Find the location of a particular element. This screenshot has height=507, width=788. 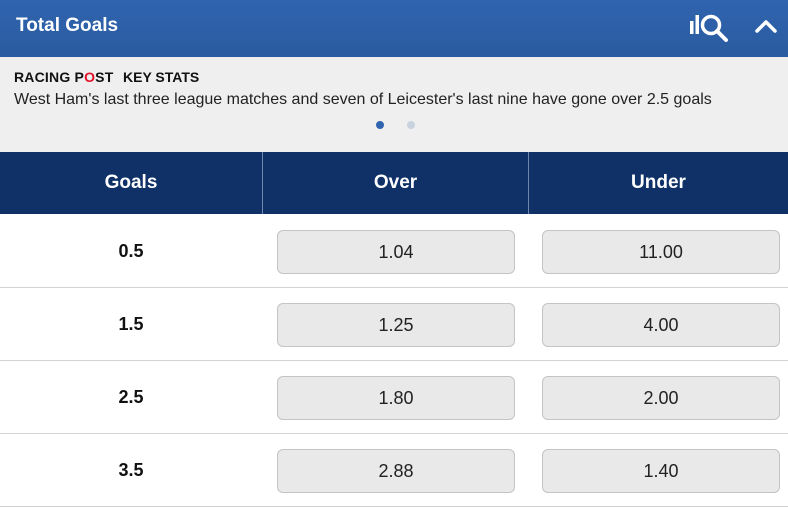

under-odds-button: 2.00 is located at coordinates (661, 398).